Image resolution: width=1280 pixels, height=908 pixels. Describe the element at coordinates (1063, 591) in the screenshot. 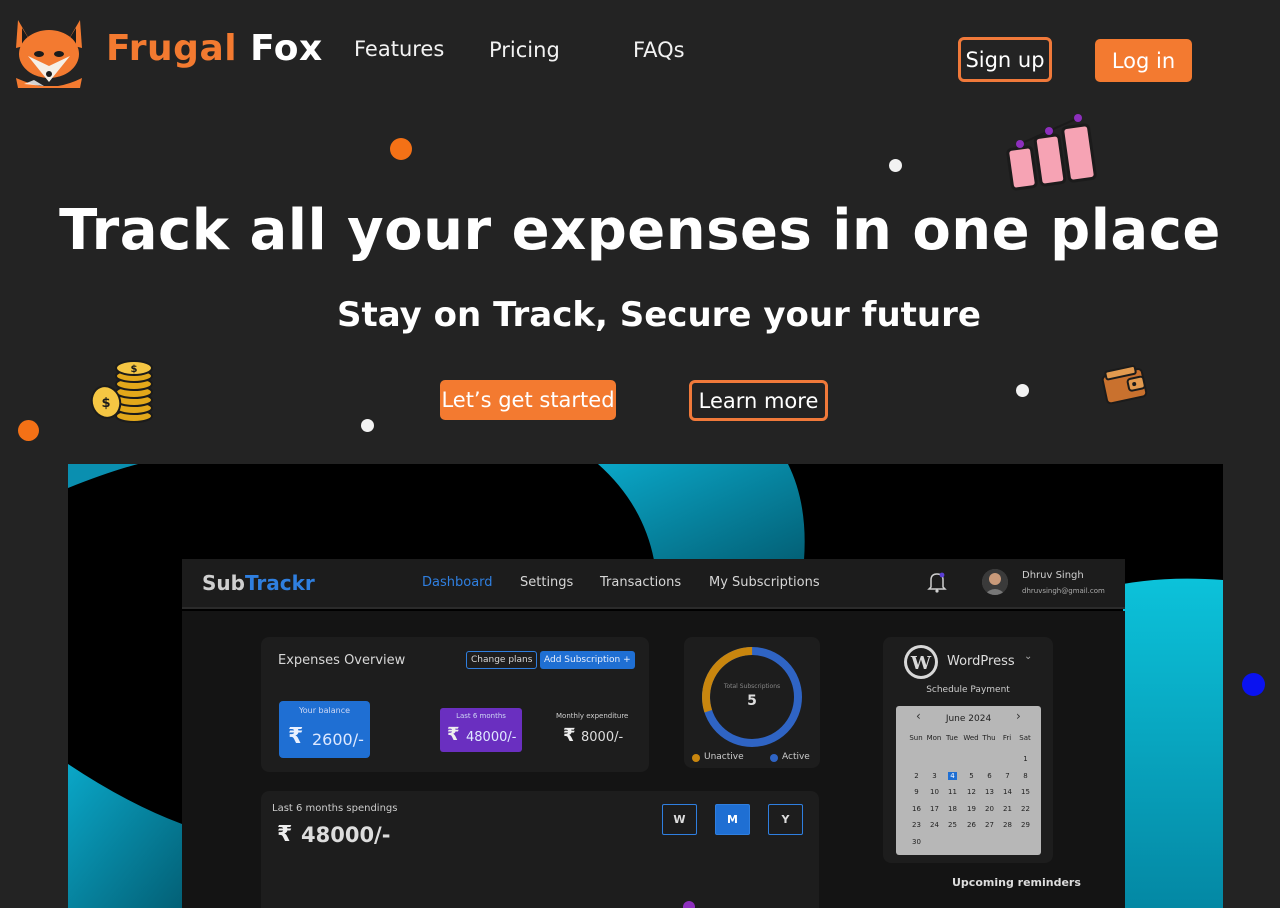

I see `user-email: dhruvsingh@gmail.com` at that location.